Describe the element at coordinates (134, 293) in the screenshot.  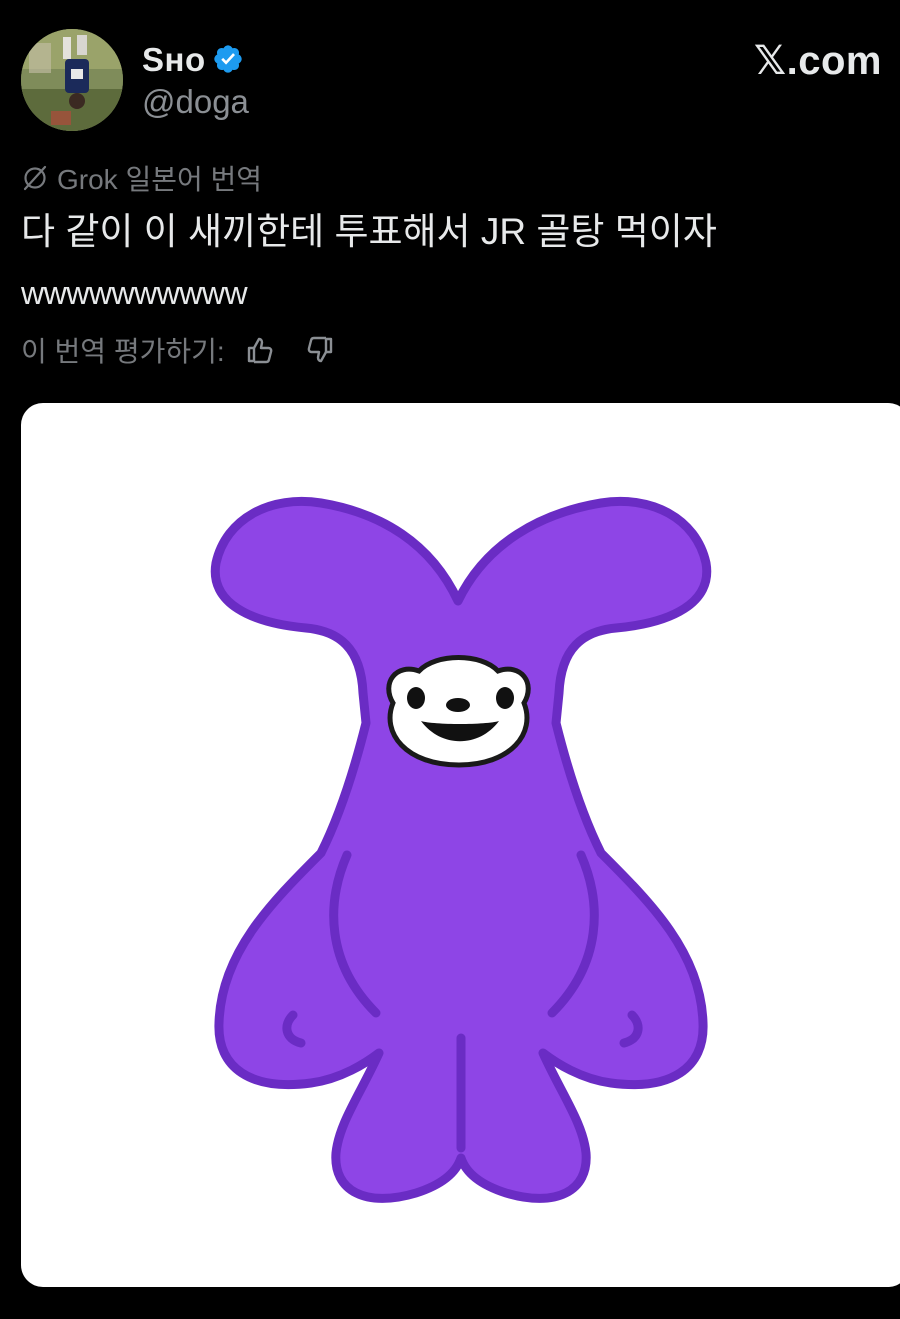
I see `tweet-text-laugh: wwwwwwwwww` at that location.